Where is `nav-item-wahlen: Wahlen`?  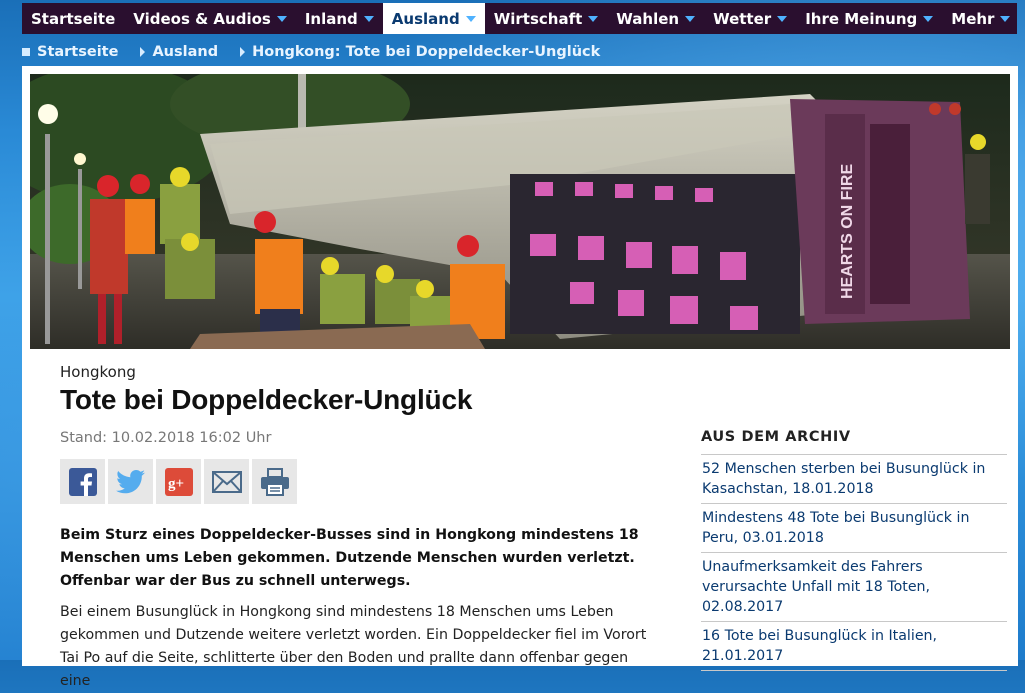
nav-item-wahlen: Wahlen is located at coordinates (655, 18).